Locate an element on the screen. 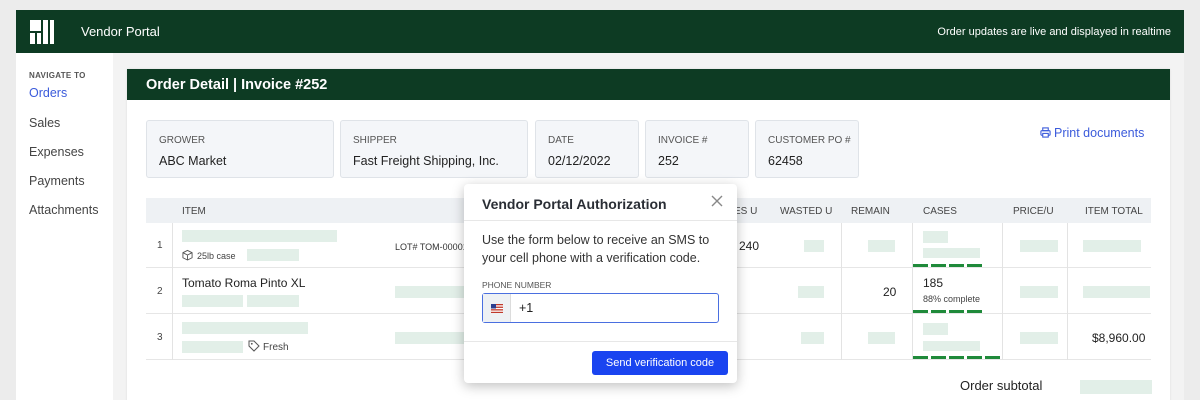  shipper-card: SHIPPER Fast Freight Shipping, Inc. is located at coordinates (434, 149).